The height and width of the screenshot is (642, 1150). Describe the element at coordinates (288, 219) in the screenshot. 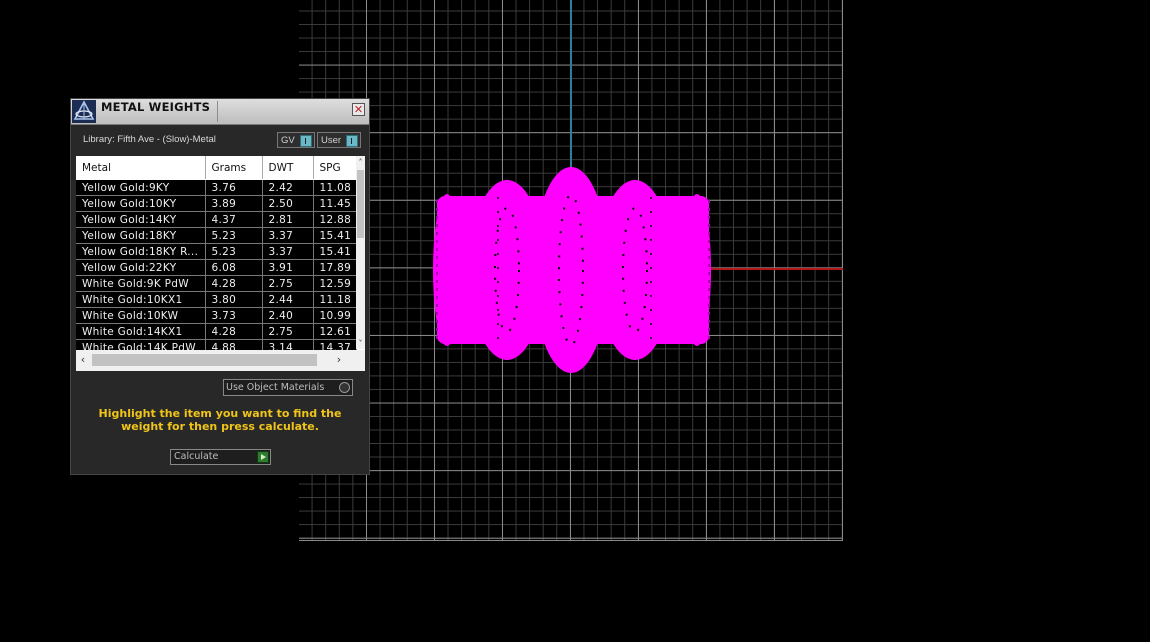

I see `table-cell: 2.81` at that location.